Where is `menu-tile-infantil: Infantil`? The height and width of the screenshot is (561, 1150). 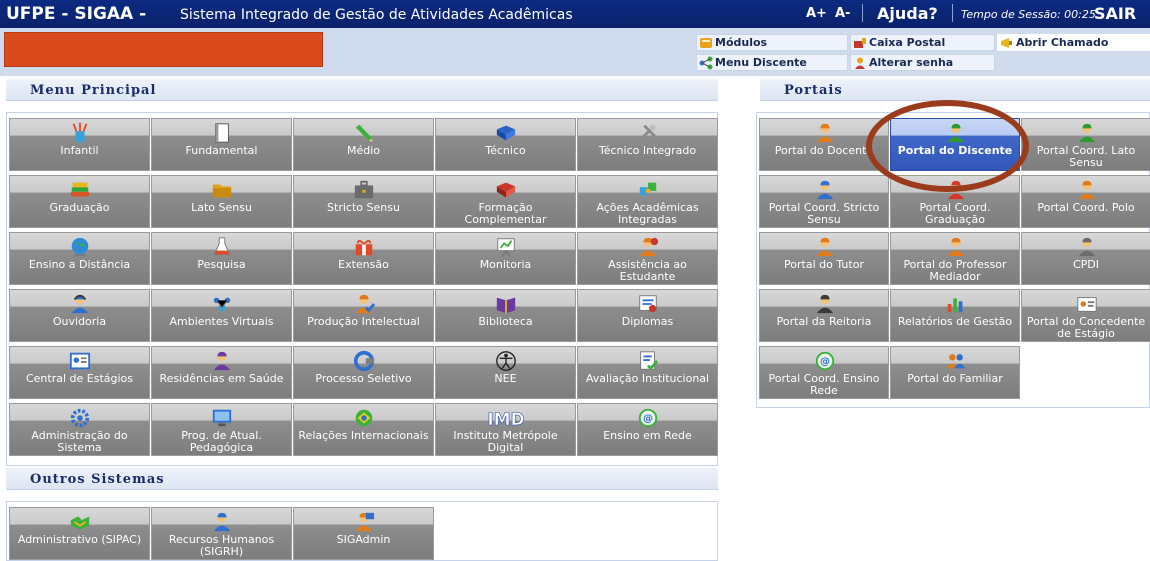
menu-tile-infantil: Infantil is located at coordinates (79, 144).